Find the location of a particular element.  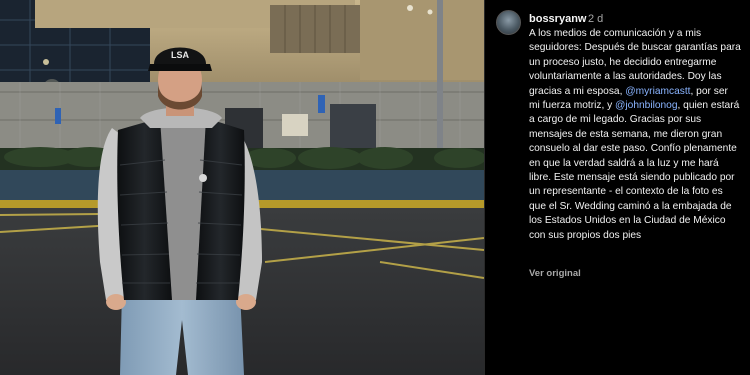

username-link: bossryanw is located at coordinates (557, 19).